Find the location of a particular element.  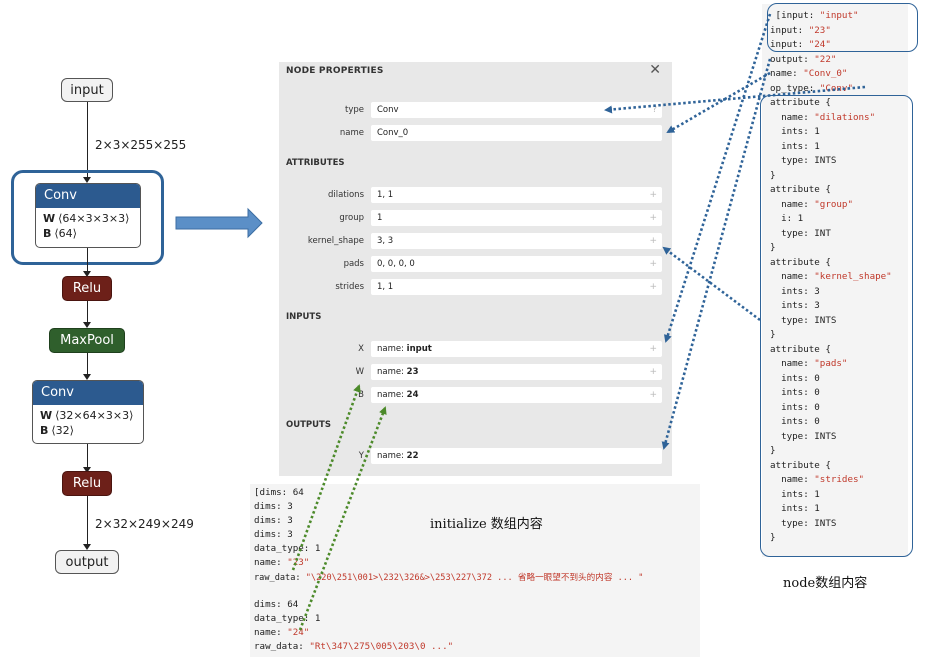

input-field-b: name: 24 + is located at coordinates (516, 395).